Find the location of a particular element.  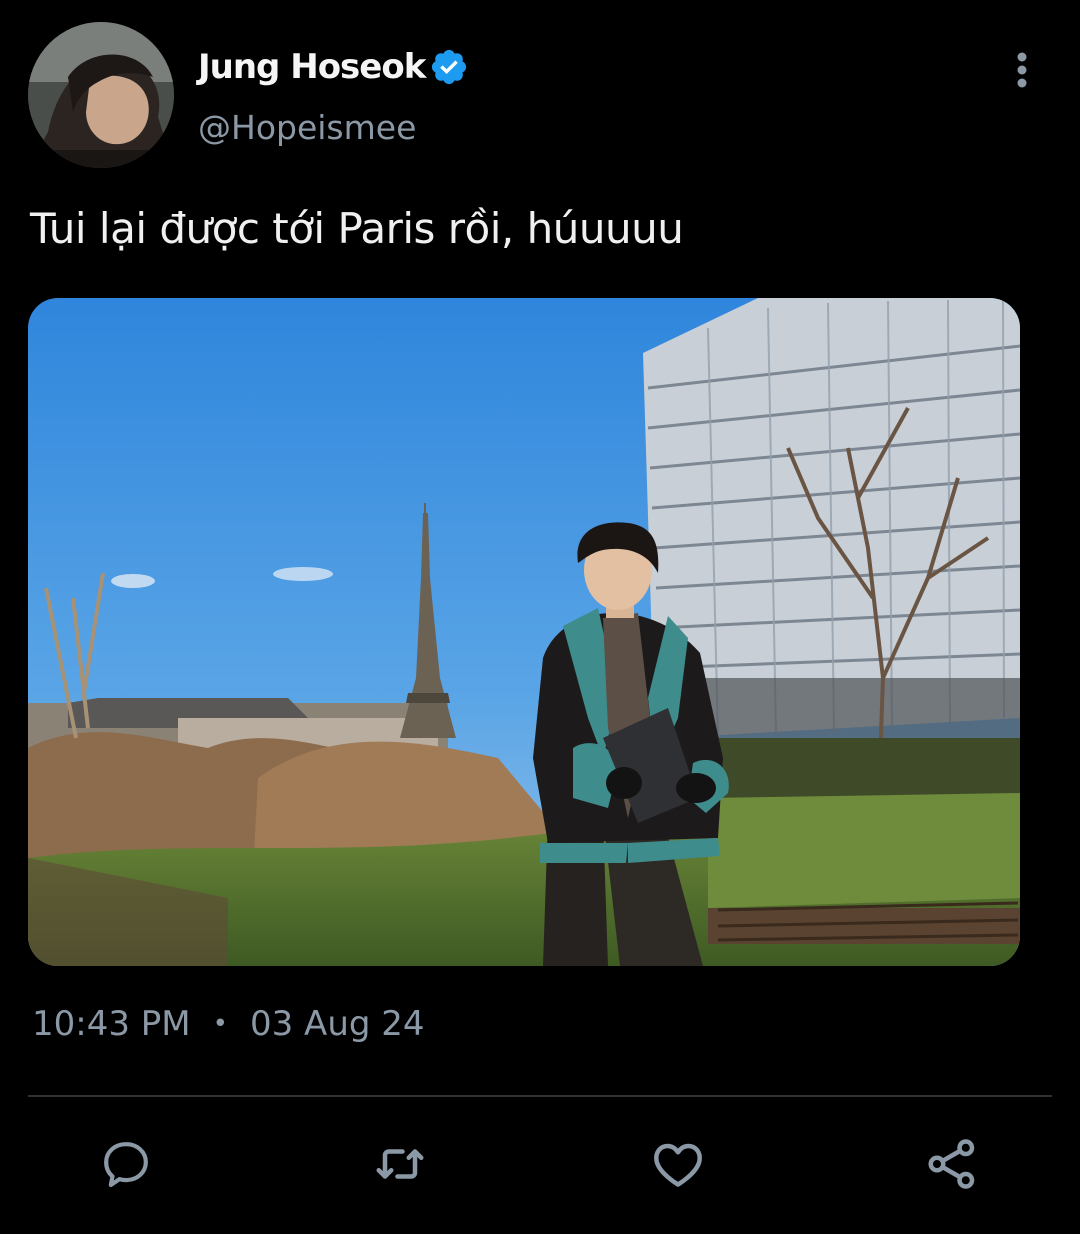

retweet-button is located at coordinates (400, 1164).